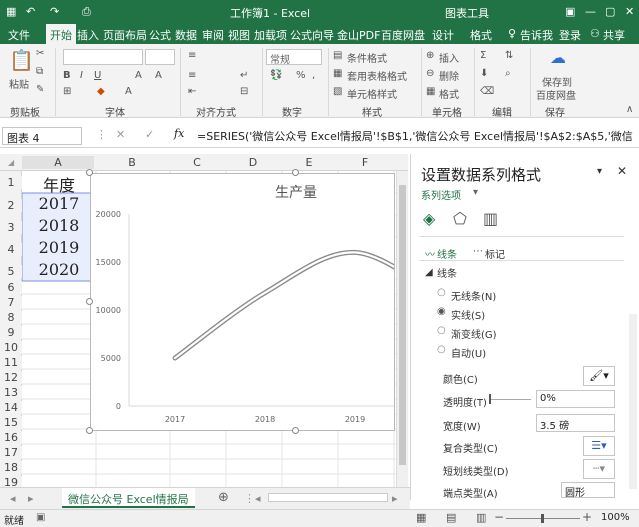 This screenshot has width=639, height=527. What do you see at coordinates (11, 317) in the screenshot?
I see `row-header: 8` at bounding box center [11, 317].